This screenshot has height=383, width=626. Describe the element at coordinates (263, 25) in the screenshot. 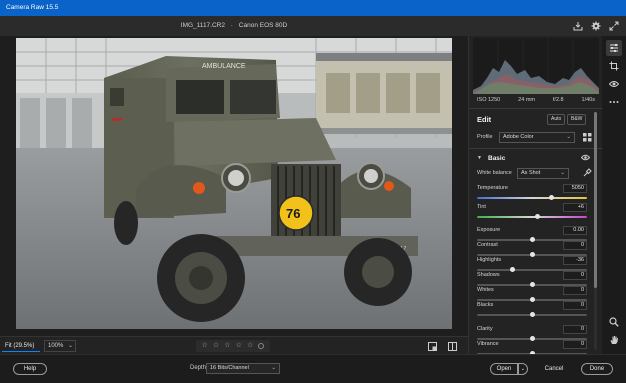

I see `camera-model: Canon EOS 80D` at that location.